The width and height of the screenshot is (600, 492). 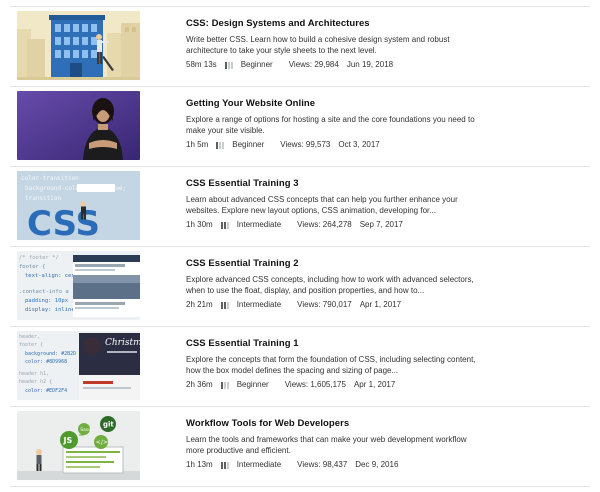 I want to click on course-duration: 2h 36m, so click(x=199, y=384).